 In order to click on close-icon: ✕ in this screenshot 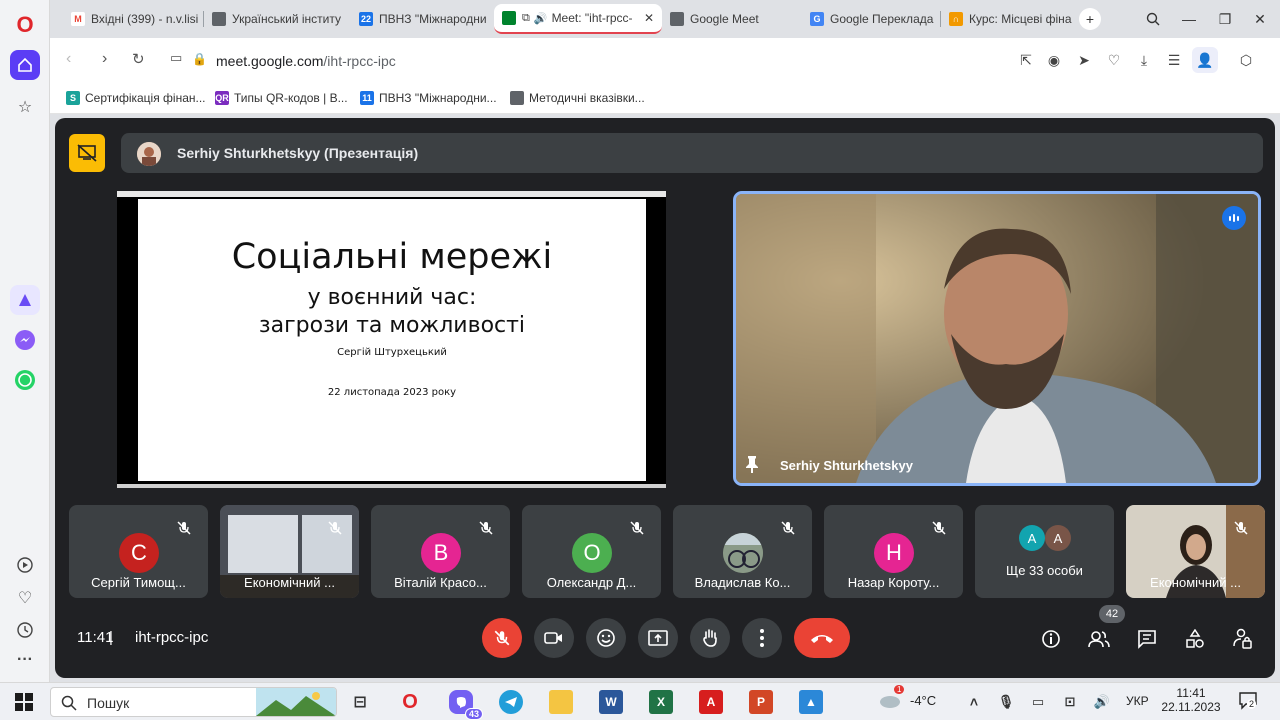, I will do `click(649, 18)`.